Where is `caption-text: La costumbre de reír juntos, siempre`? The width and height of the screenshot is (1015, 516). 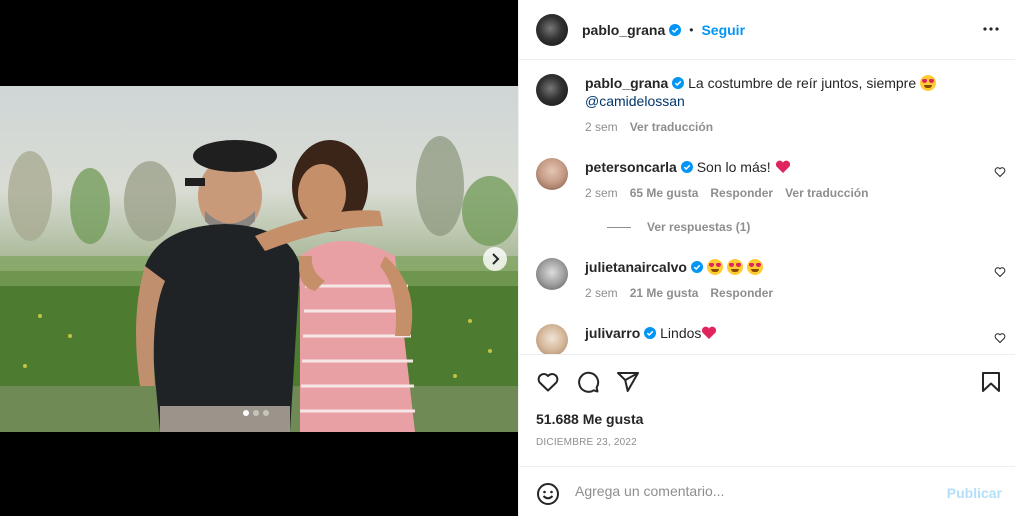 caption-text: La costumbre de reír juntos, siempre is located at coordinates (802, 83).